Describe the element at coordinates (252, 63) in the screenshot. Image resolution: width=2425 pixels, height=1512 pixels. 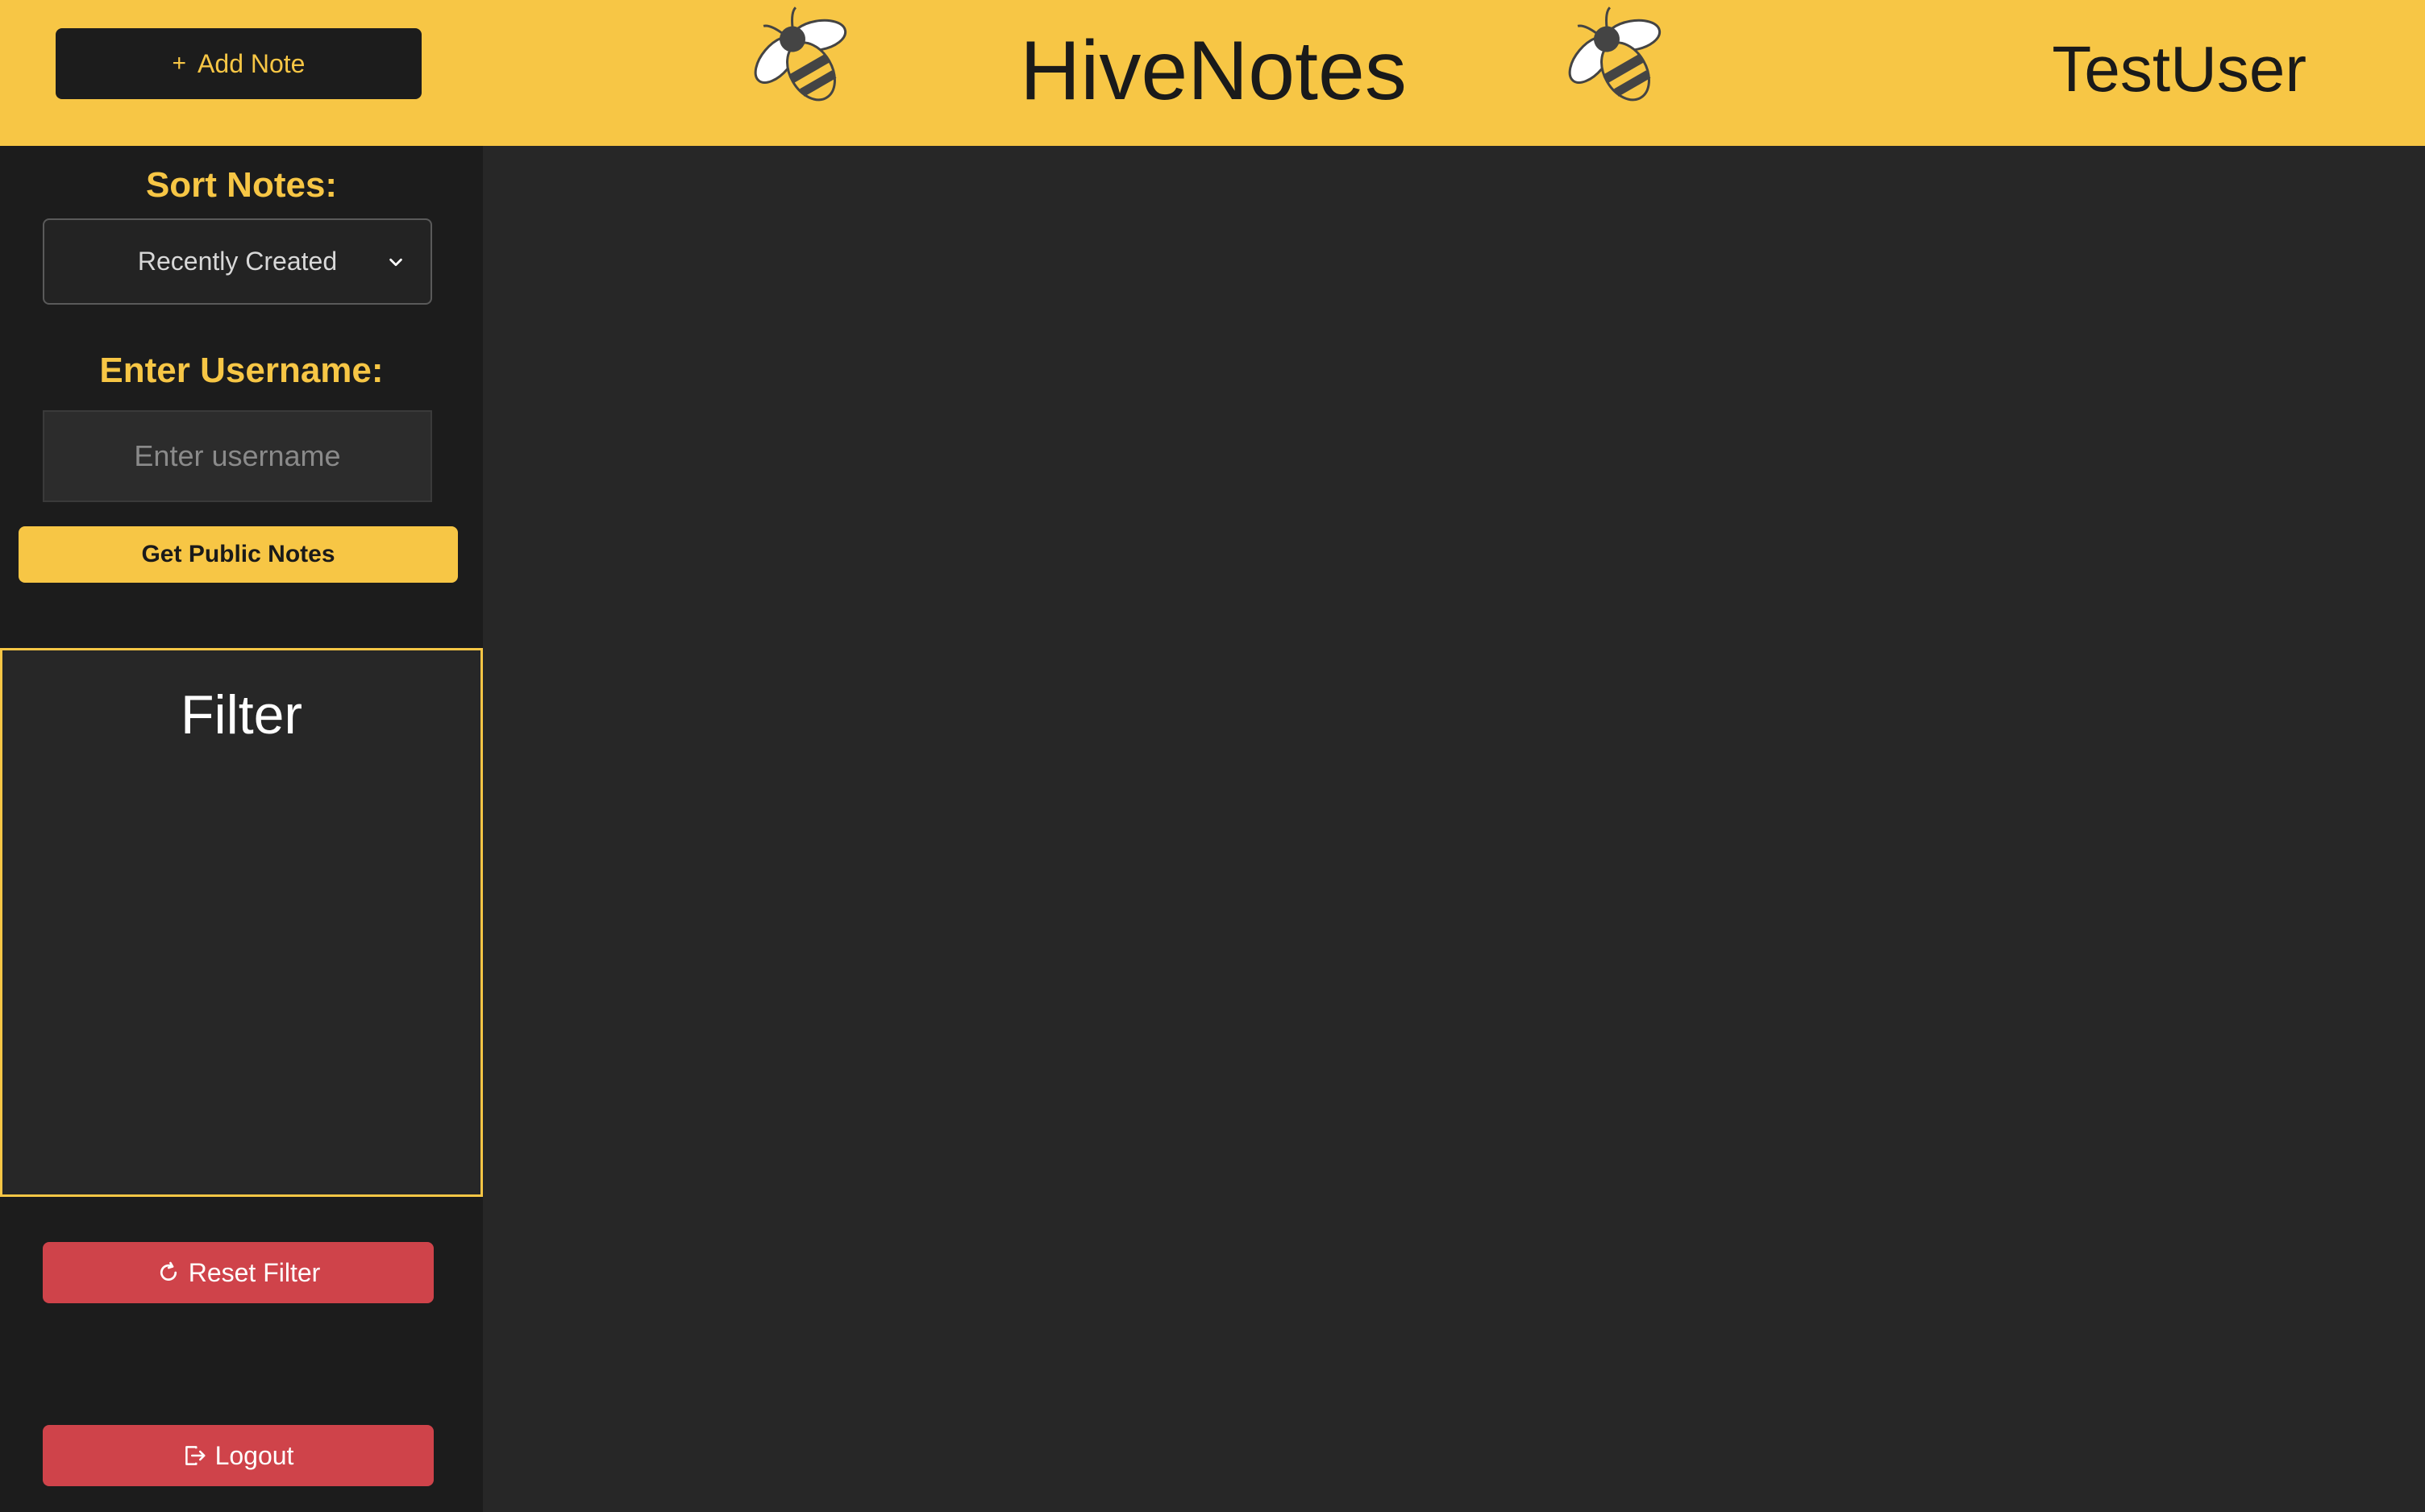
I see `add-note-label: Add Note` at that location.